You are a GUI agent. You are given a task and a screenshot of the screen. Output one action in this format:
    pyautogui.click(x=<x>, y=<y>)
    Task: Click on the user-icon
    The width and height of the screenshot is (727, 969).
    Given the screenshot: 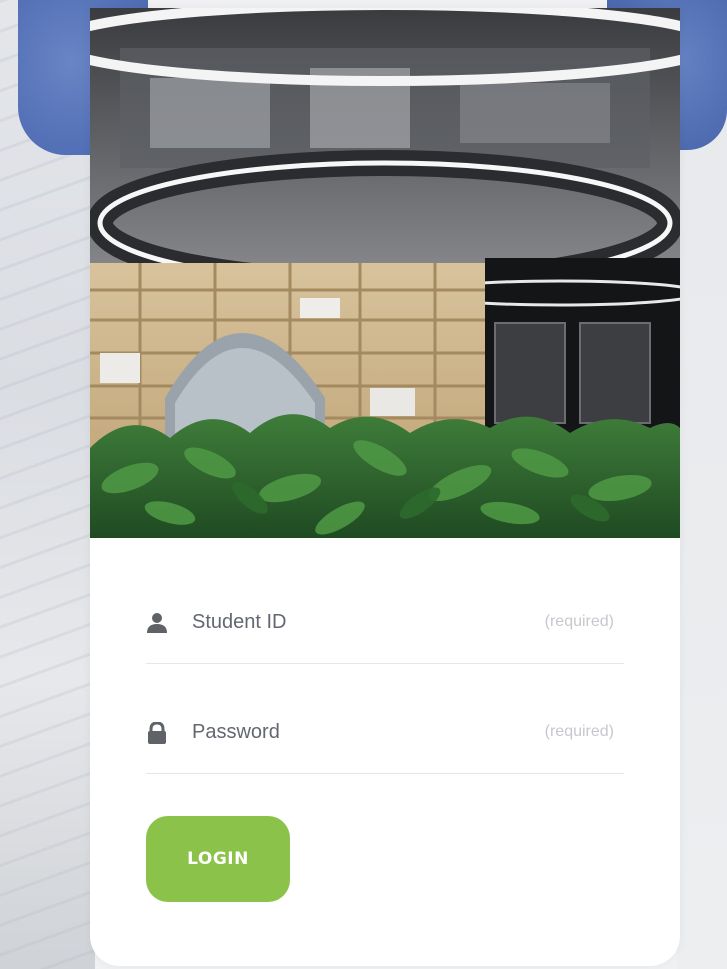 What is the action you would take?
    pyautogui.click(x=157, y=623)
    